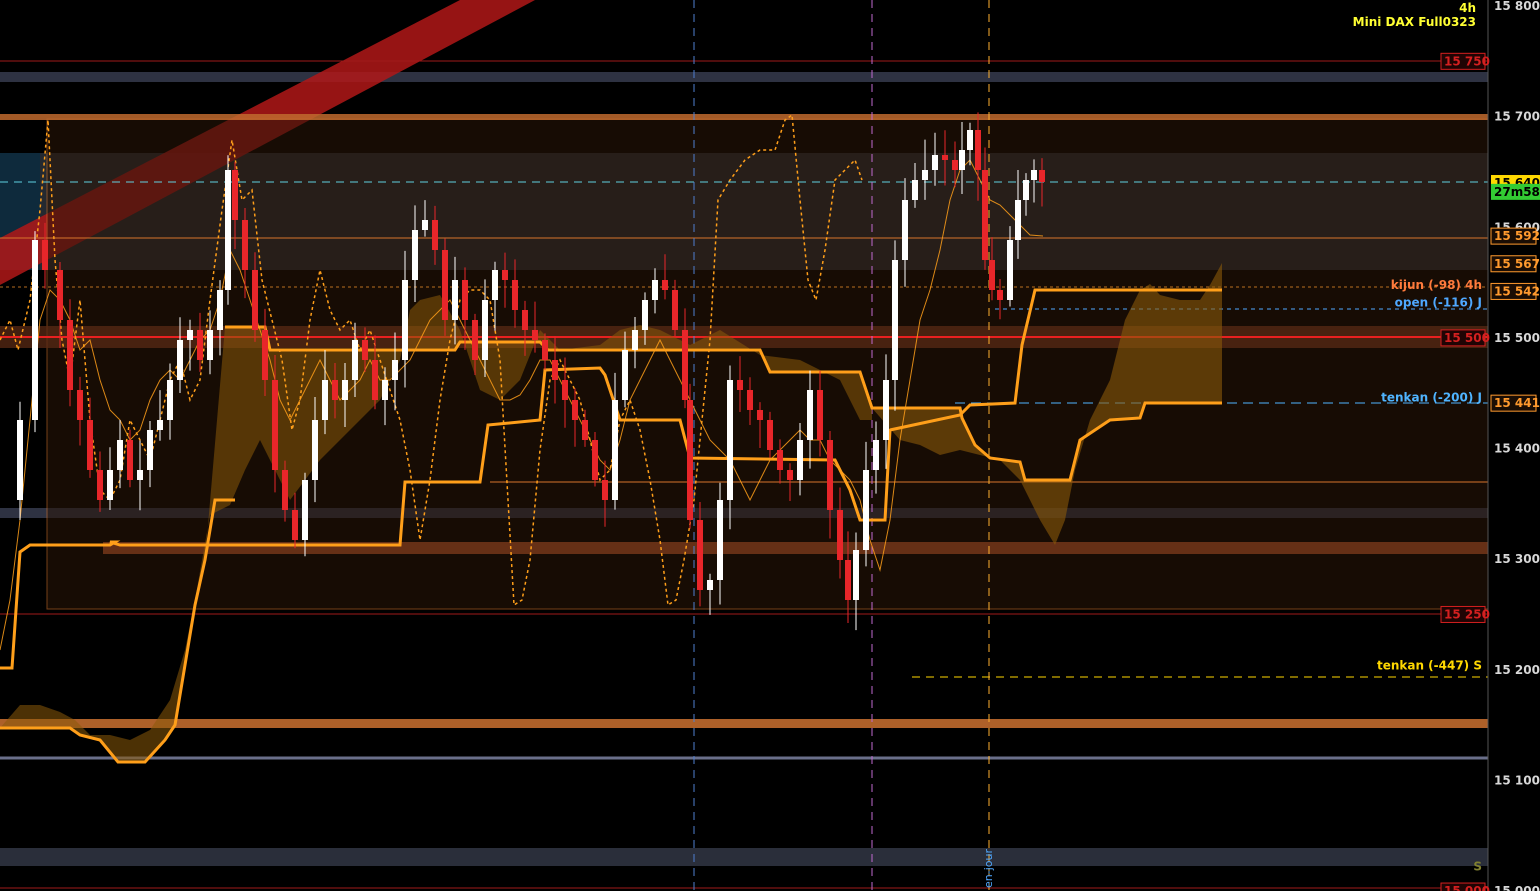 This screenshot has width=1540, height=891. What do you see at coordinates (1517, 780) in the screenshot?
I see `price-tick-label: 15 100` at bounding box center [1517, 780].